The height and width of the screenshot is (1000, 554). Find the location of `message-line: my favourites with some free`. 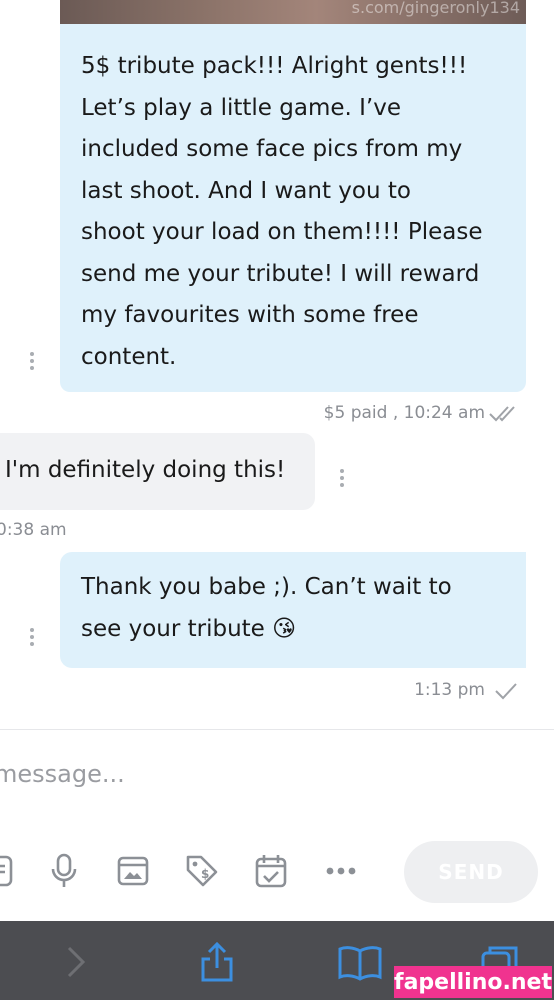

message-line: my favourites with some free is located at coordinates (250, 315).